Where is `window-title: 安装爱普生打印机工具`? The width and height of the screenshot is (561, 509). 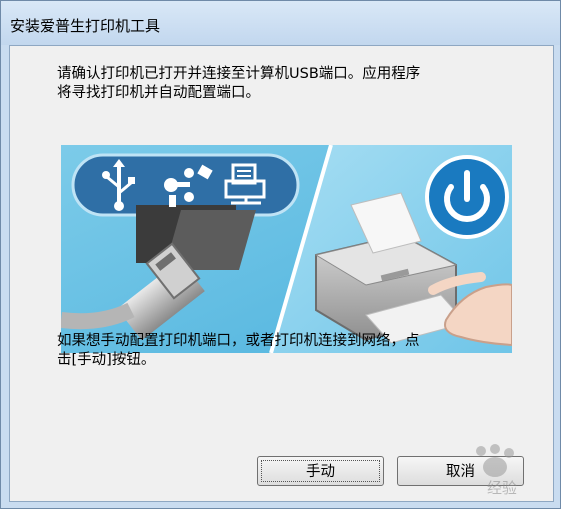
window-title: 安装爱普生打印机工具 is located at coordinates (85, 26).